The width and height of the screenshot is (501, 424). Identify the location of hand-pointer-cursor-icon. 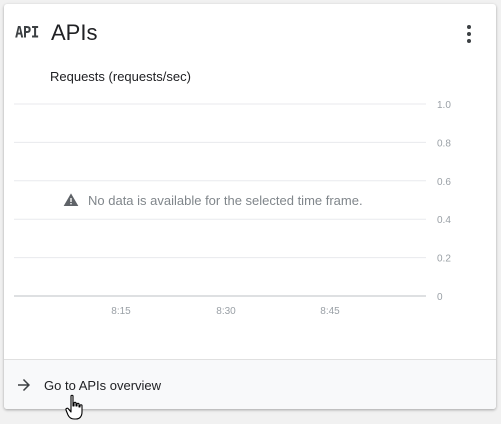
(74, 407).